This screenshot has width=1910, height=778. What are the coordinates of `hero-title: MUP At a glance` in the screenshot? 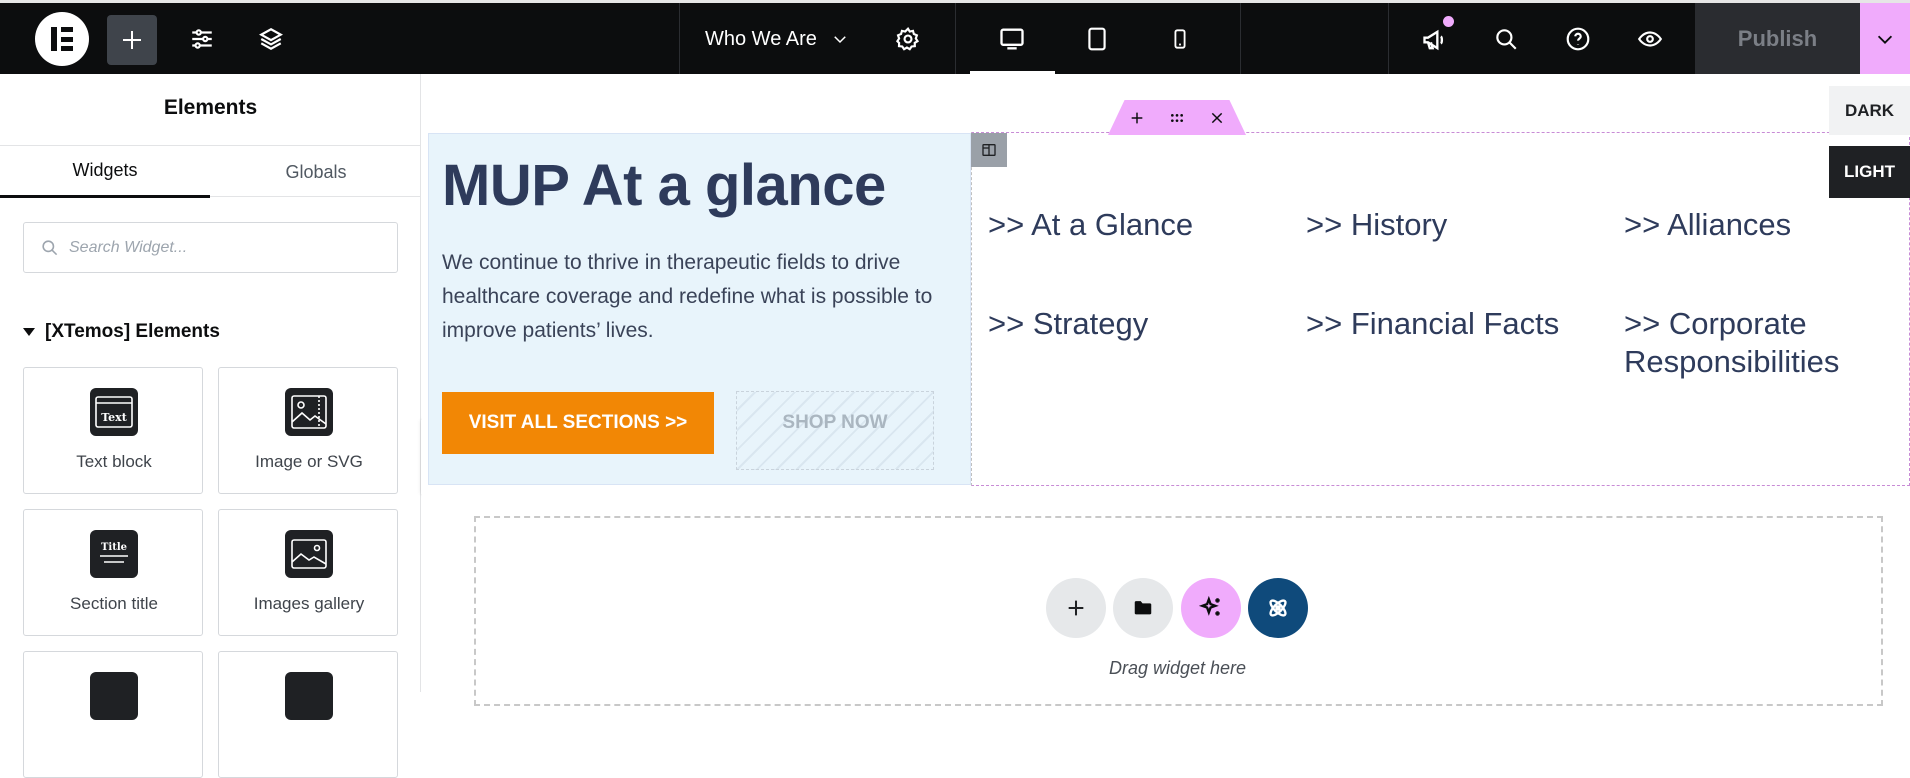 It's located at (664, 185).